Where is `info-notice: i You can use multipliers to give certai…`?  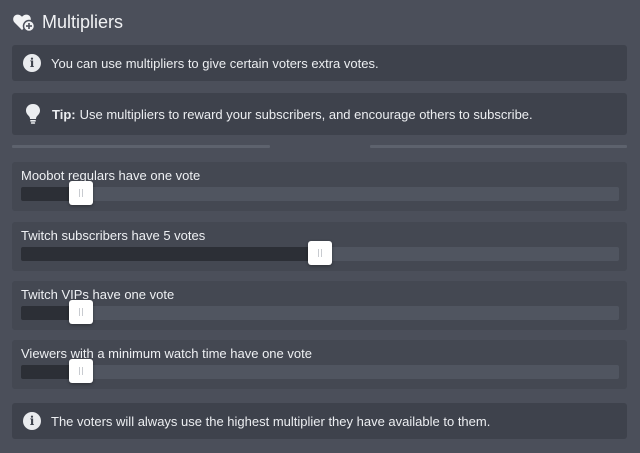 info-notice: i You can use multipliers to give certai… is located at coordinates (319, 63).